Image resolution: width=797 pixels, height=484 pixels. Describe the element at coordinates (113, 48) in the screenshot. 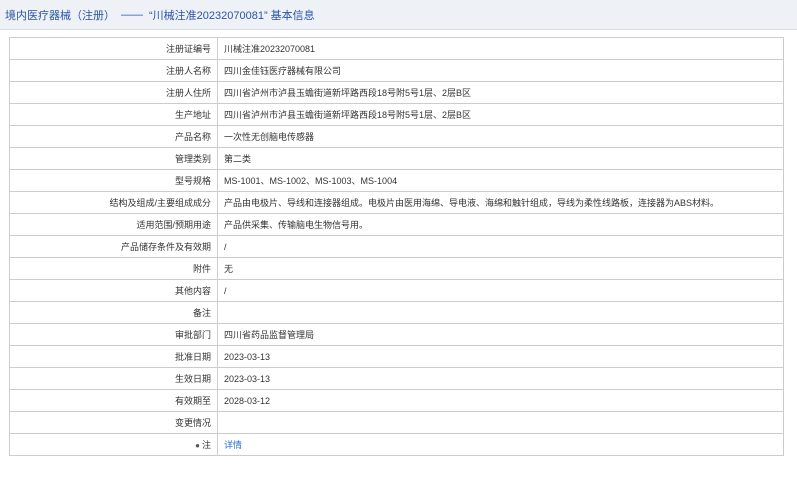

I see `row-label: 注册证编号` at that location.